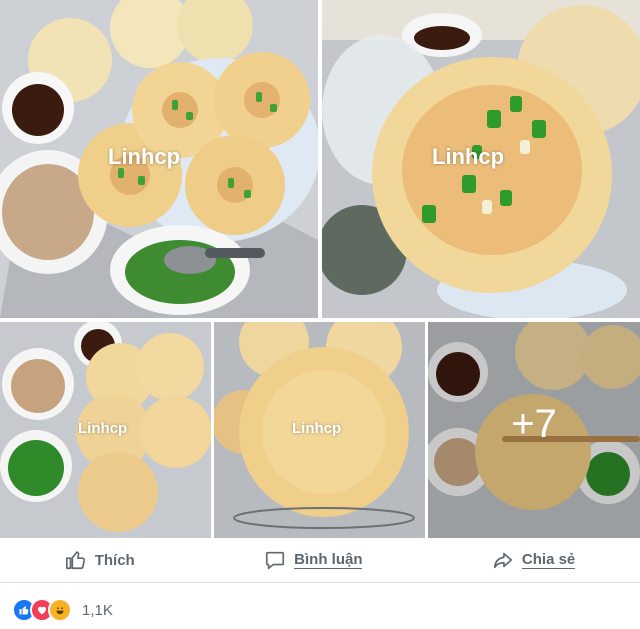  What do you see at coordinates (42, 610) in the screenshot?
I see `reaction-icons` at bounding box center [42, 610].